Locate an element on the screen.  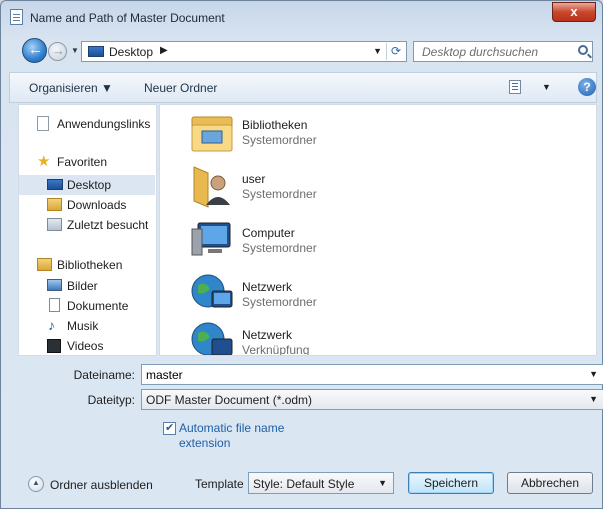
recent-places-icon is located at coordinates (54, 224).